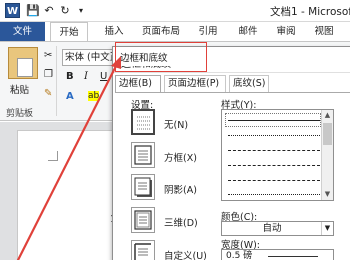 The image size is (350, 260). I want to click on cut-icon: ✂, so click(48, 55).